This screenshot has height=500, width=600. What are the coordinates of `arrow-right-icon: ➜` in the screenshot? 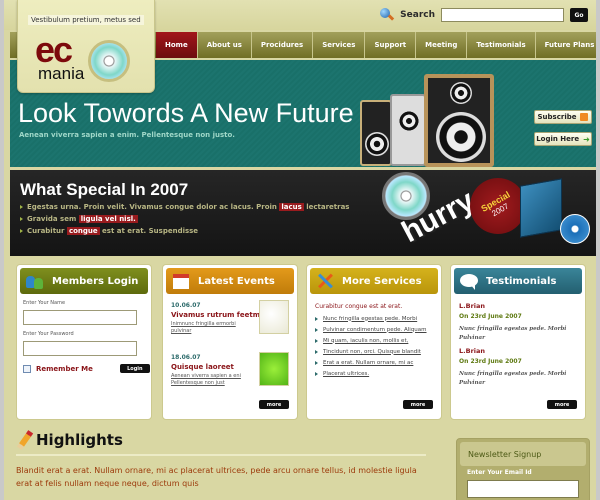 It's located at (586, 139).